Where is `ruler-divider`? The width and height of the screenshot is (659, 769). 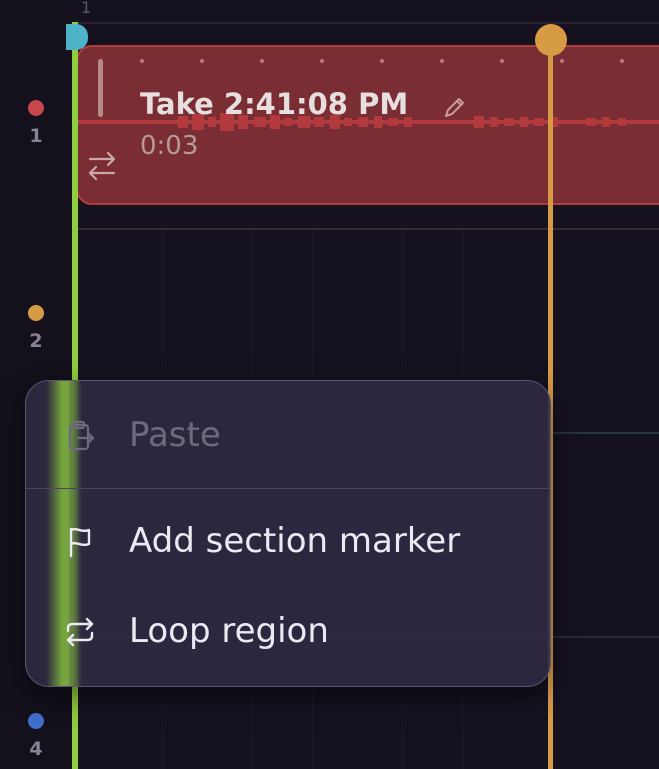
ruler-divider is located at coordinates (365, 23).